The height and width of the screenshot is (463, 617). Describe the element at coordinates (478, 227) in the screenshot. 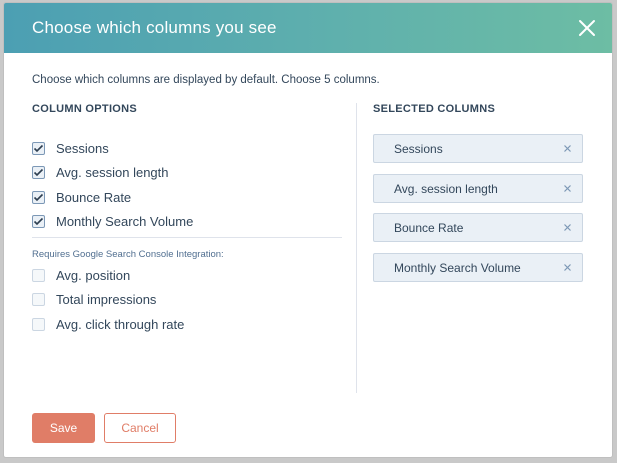

I see `selected-column-chip: Bounce Rate` at that location.